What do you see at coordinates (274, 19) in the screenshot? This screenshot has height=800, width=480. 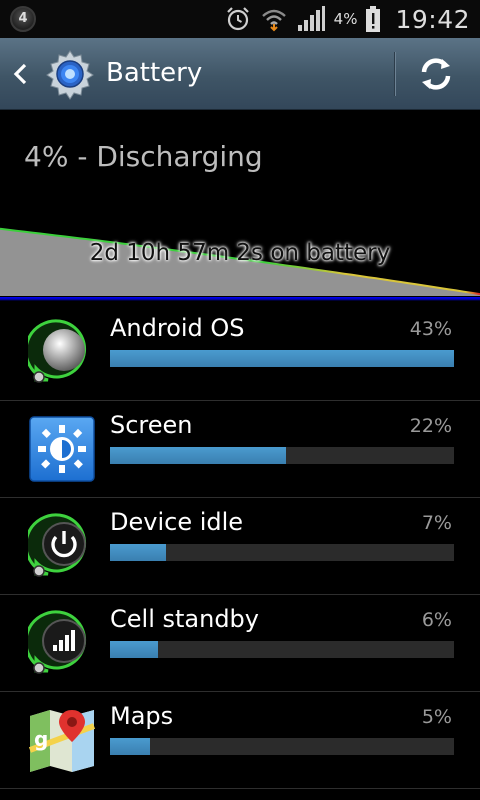 I see `wifi-icon` at bounding box center [274, 19].